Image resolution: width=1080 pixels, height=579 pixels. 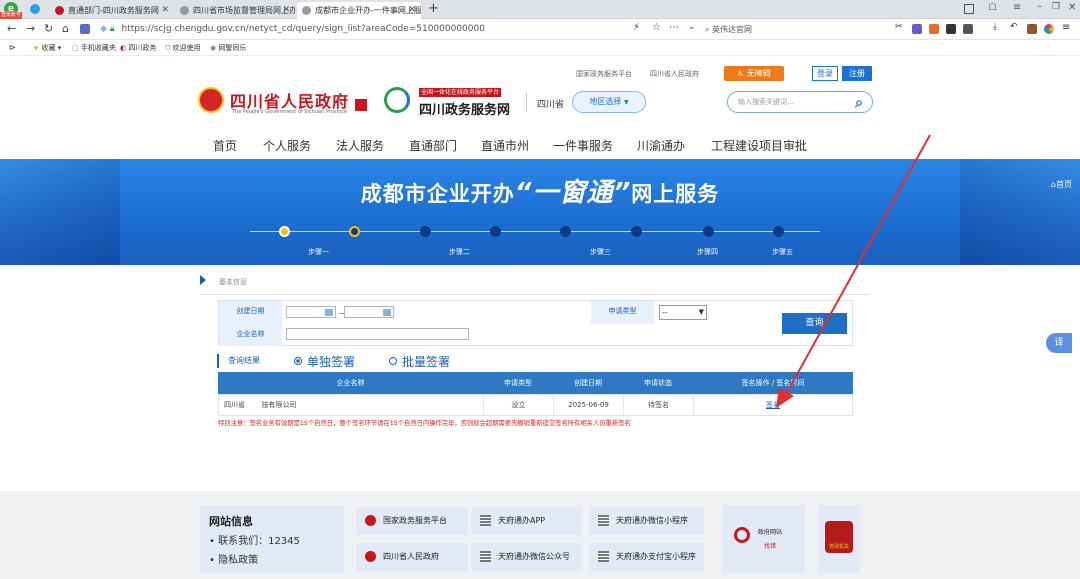 I want to click on bookmark-sichuan: ◐ 四川政务, so click(x=138, y=48).